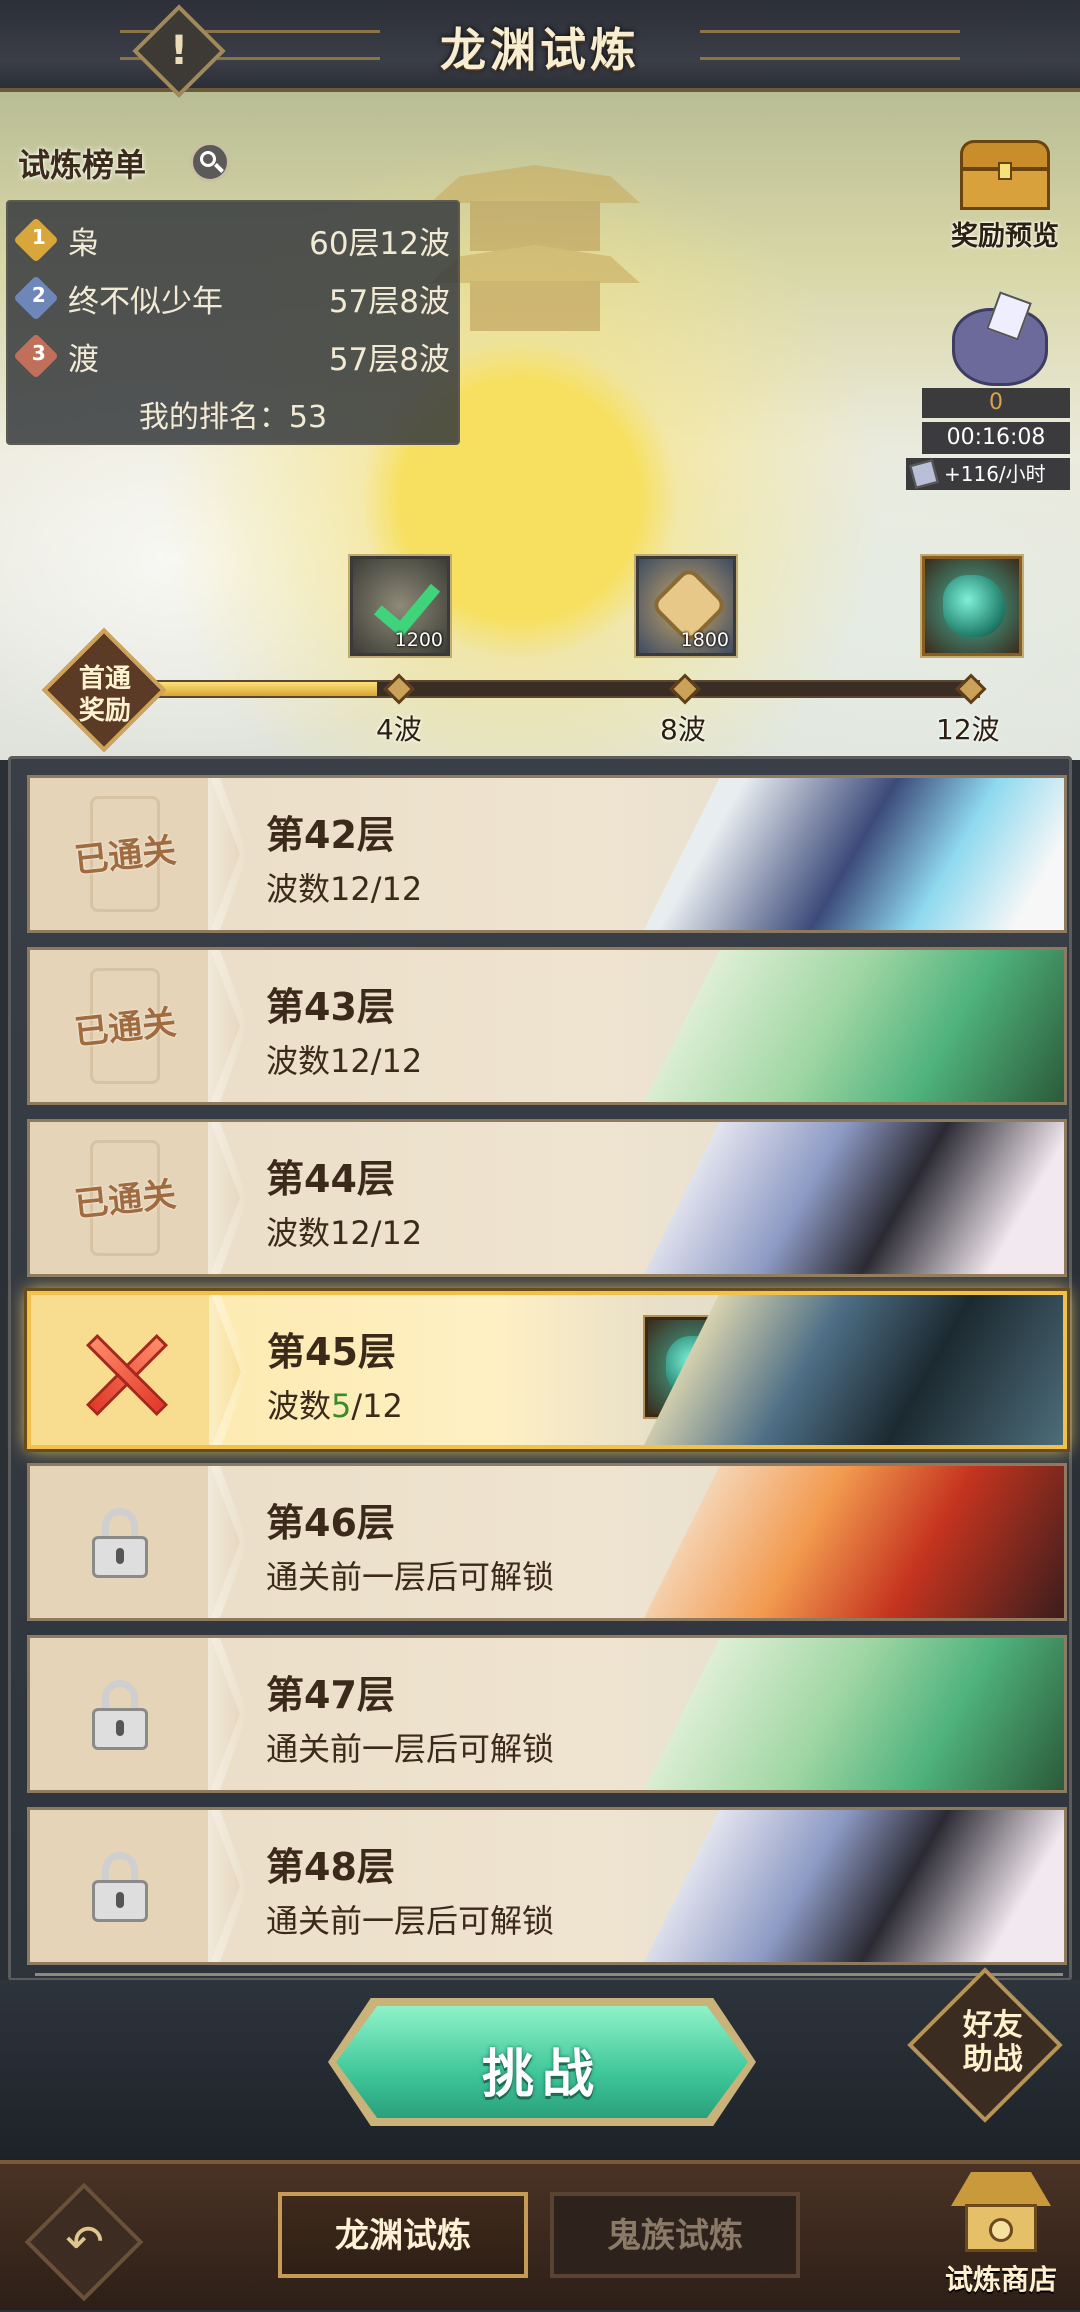  Describe the element at coordinates (83, 360) in the screenshot. I see `player-name: 渡` at that location.